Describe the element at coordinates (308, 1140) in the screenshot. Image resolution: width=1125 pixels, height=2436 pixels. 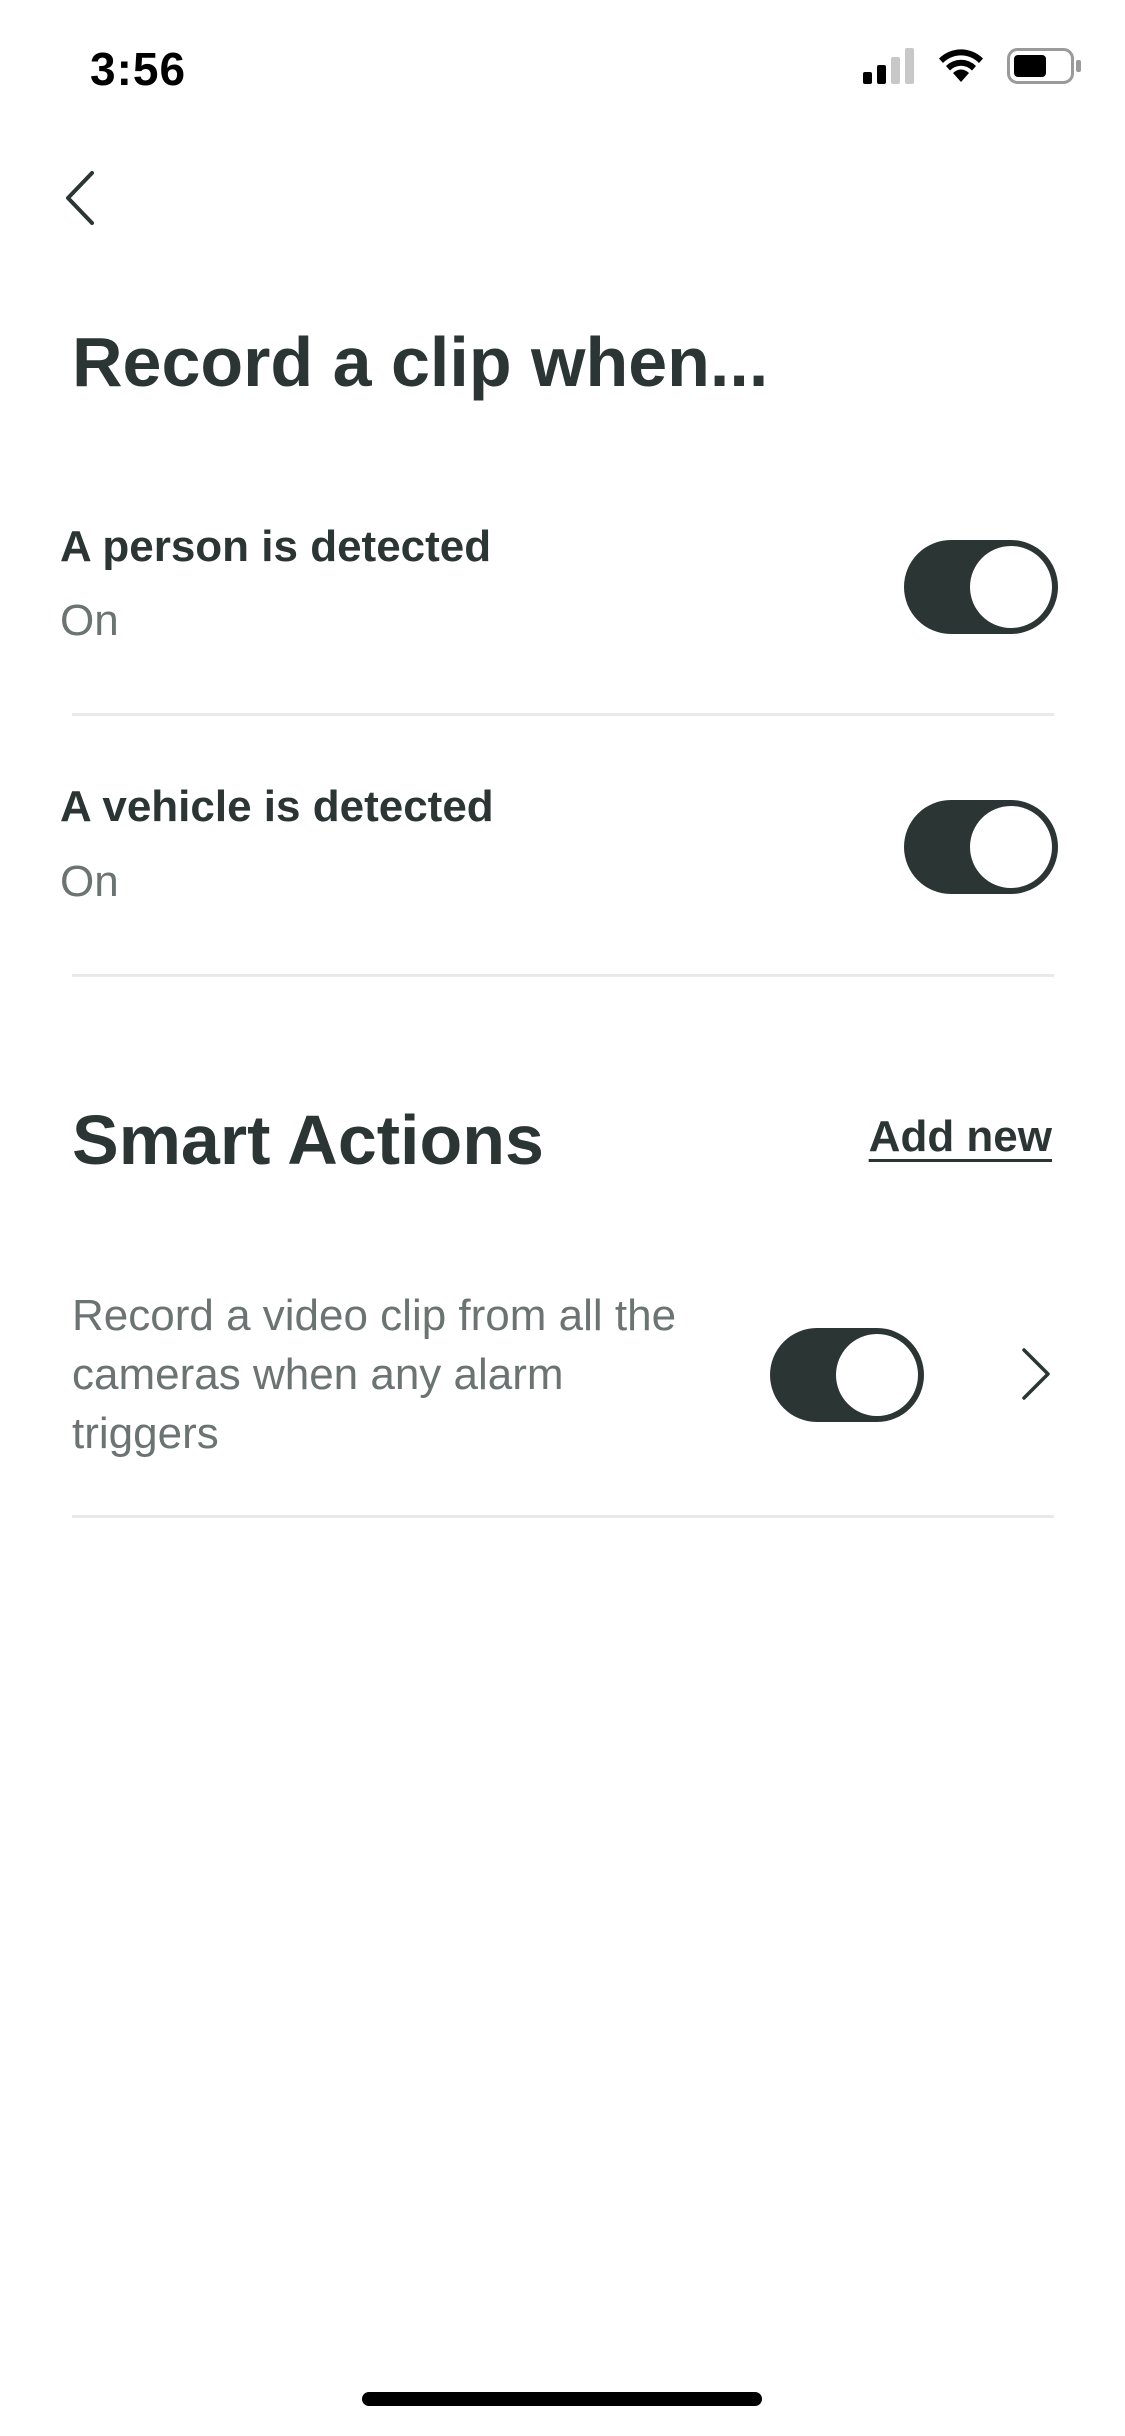
I see `section-title-smart-actions: Smart Actions` at that location.